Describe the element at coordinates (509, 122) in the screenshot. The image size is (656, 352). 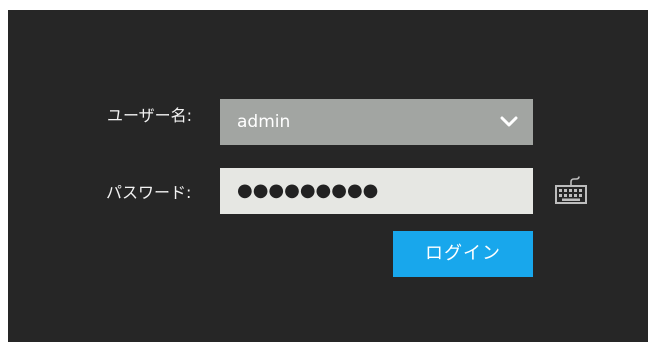
I see `chevron-down-icon` at that location.